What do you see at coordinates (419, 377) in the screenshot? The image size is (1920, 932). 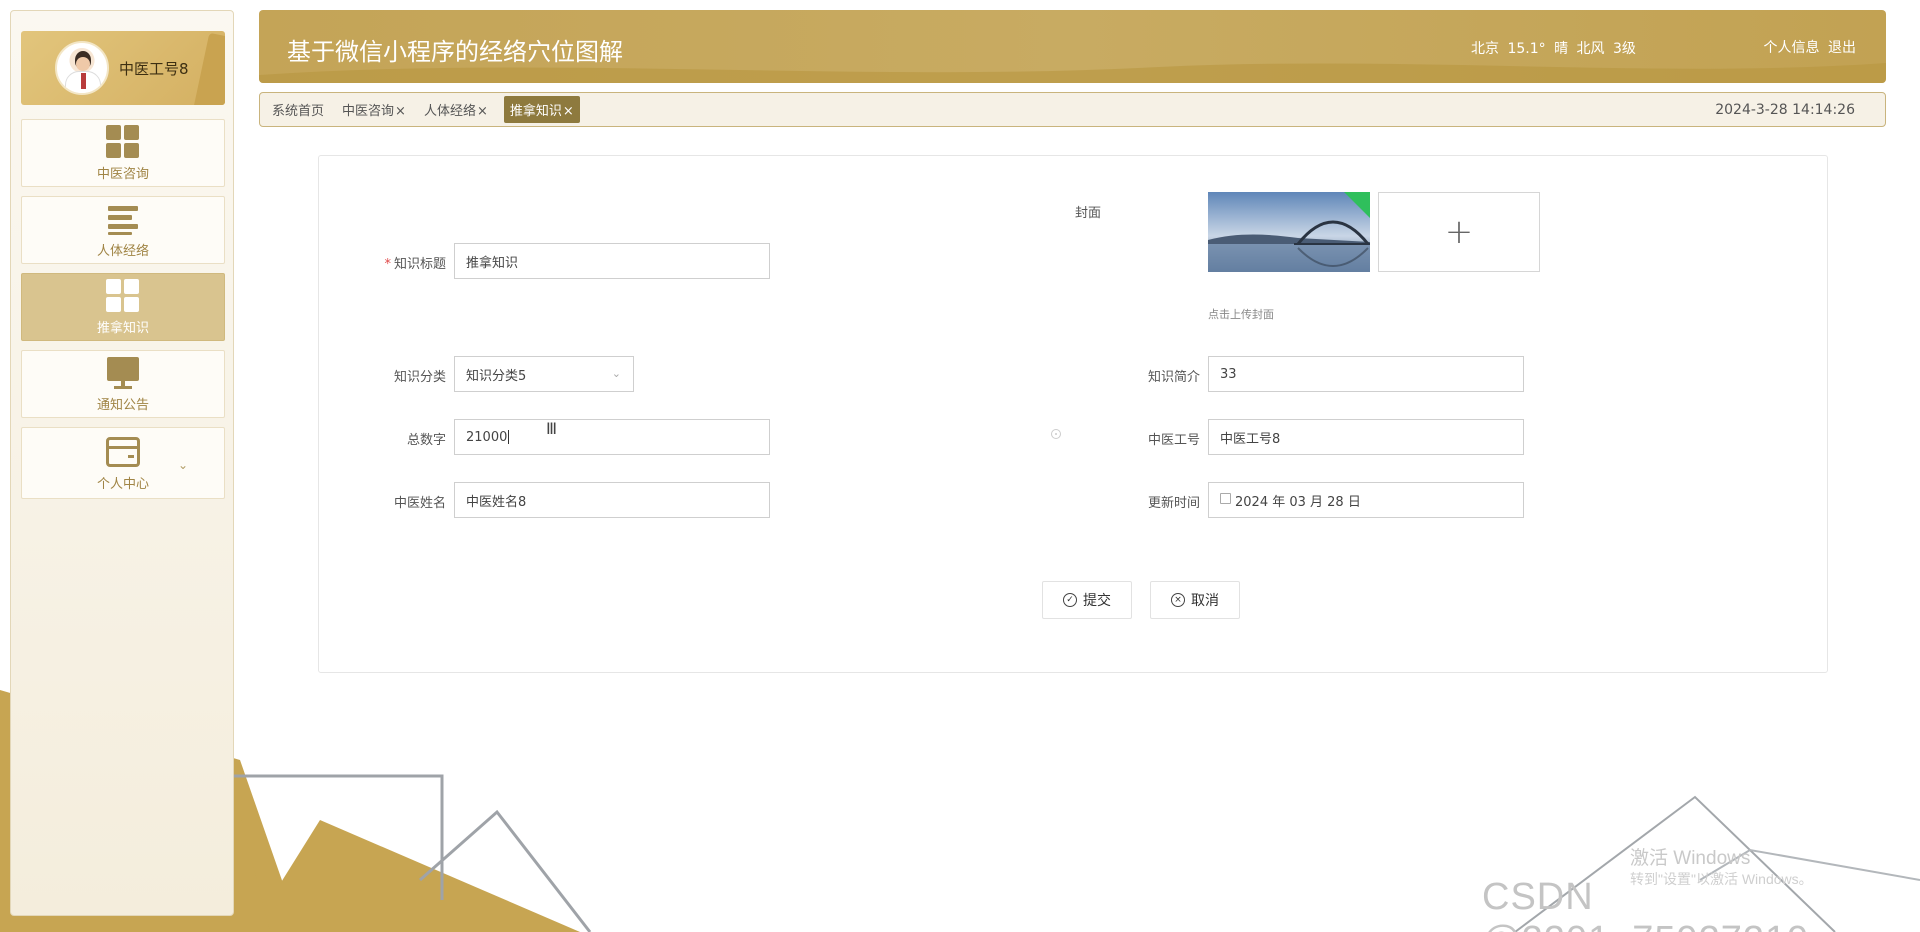 I see `category-label: 知识分类` at bounding box center [419, 377].